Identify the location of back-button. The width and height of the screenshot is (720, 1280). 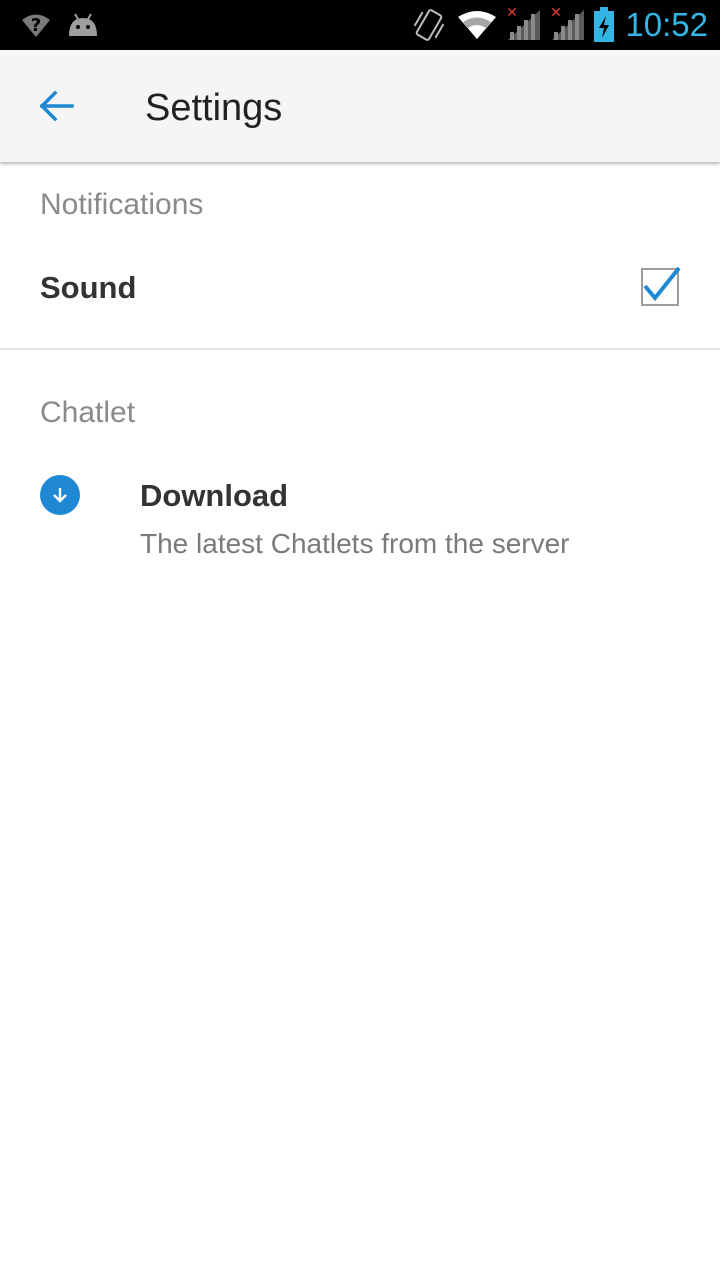
(56, 106).